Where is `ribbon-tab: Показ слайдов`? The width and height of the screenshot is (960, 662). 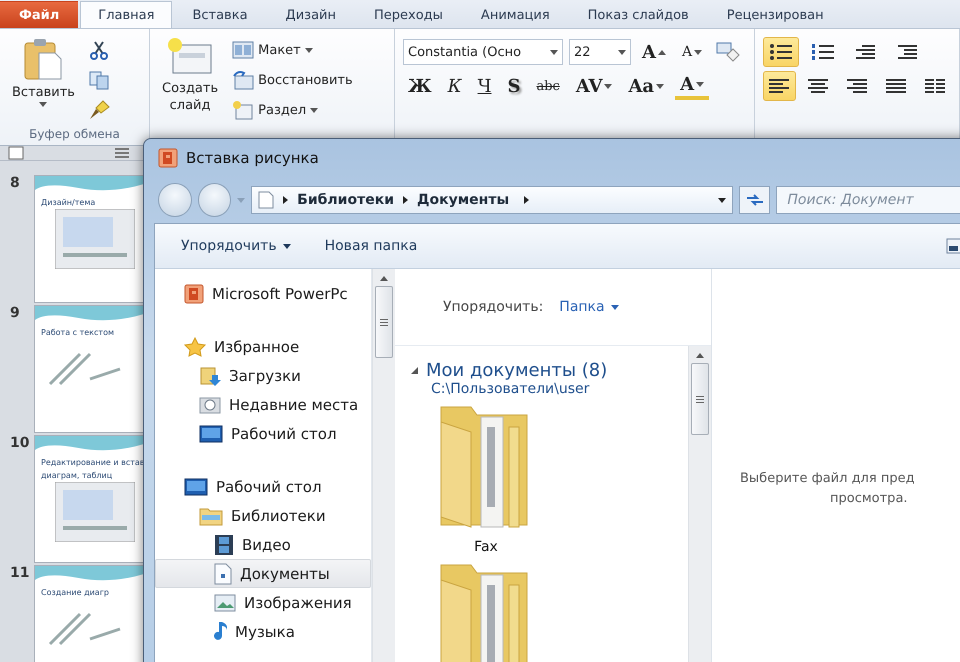
ribbon-tab: Показ слайдов is located at coordinates (638, 14).